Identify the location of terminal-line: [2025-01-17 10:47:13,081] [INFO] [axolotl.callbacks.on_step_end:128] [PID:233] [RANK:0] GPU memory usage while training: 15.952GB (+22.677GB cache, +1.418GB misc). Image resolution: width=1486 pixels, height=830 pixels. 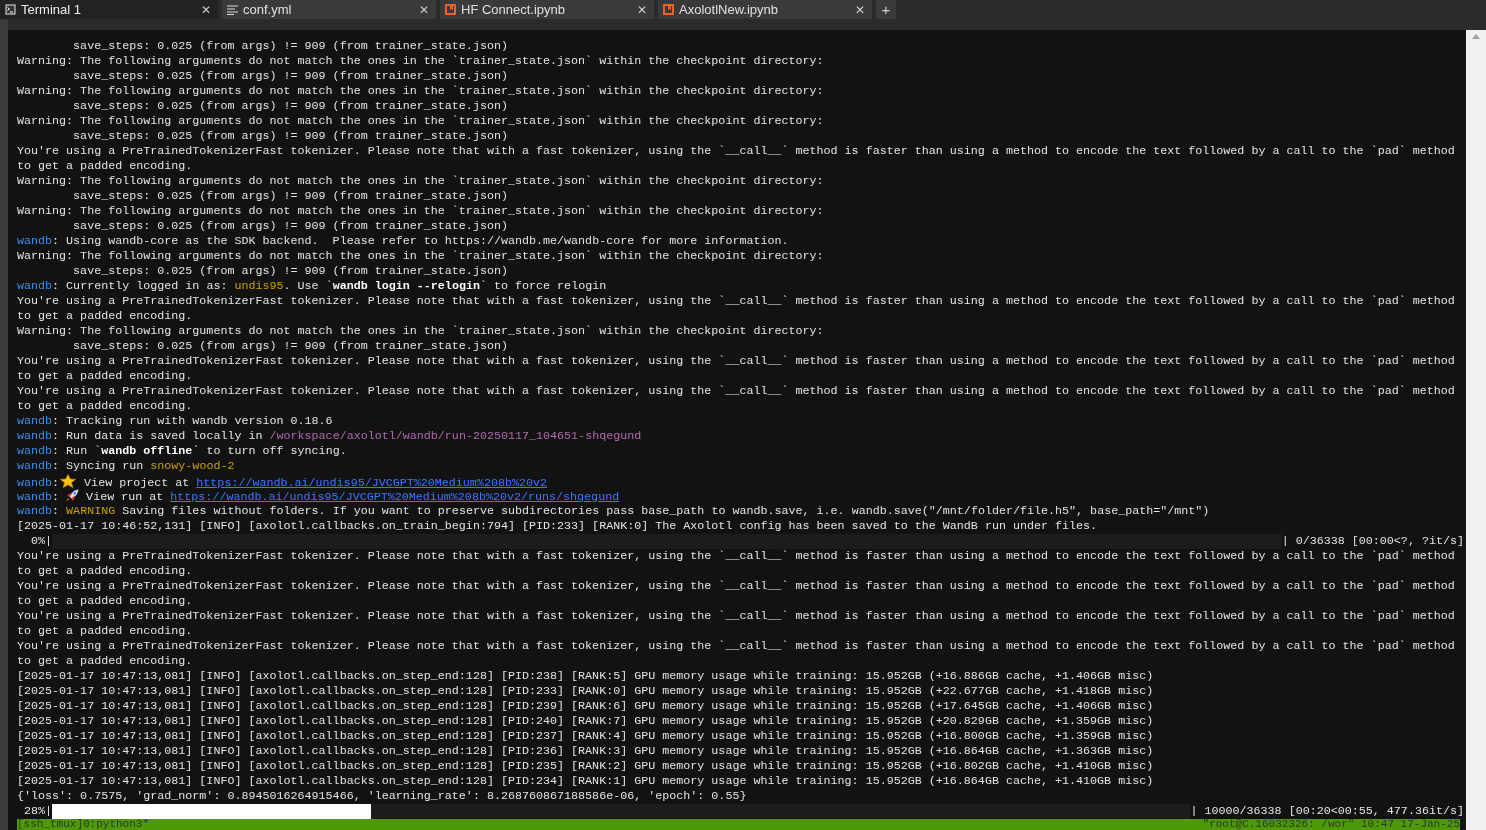
(586, 691).